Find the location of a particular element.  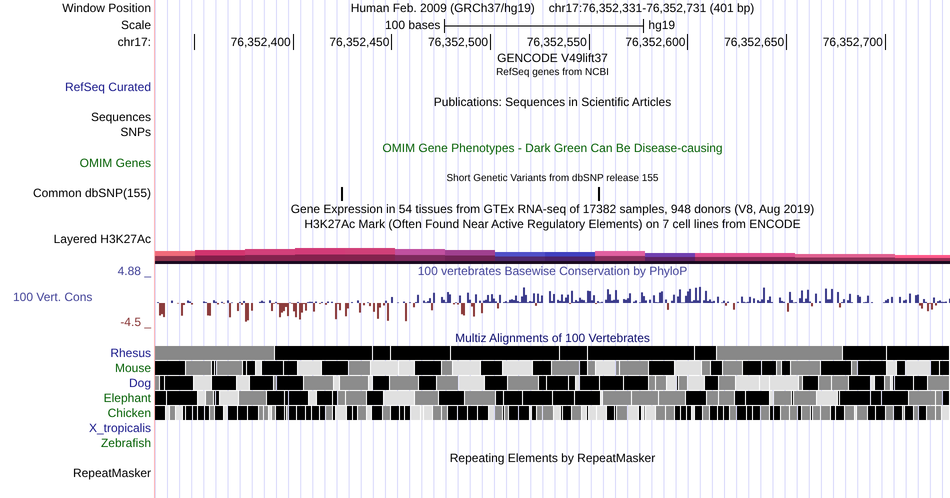

axis-max-label: 4.88 _ is located at coordinates (135, 271).